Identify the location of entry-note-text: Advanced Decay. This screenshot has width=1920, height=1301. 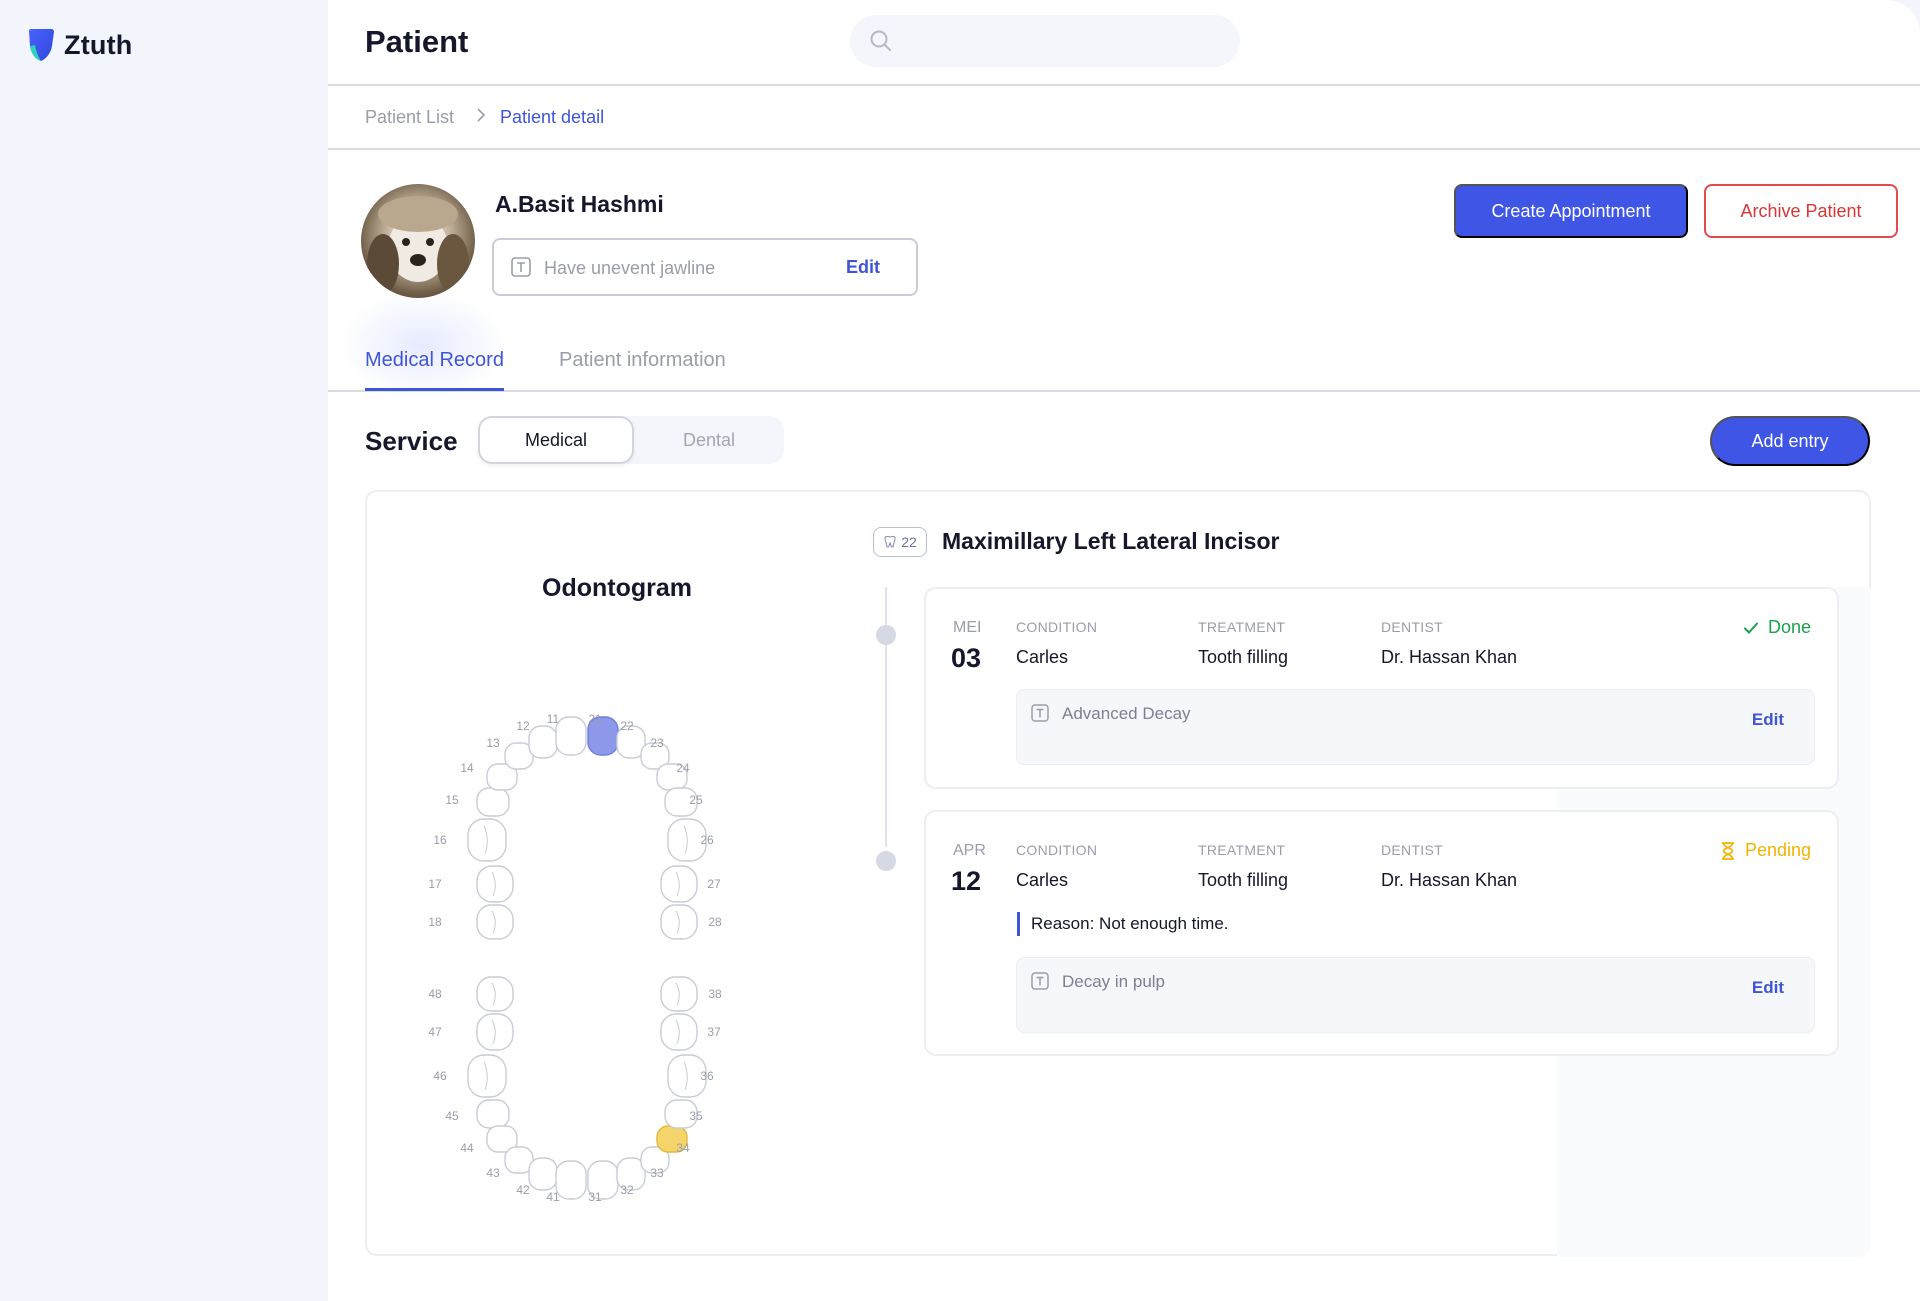
(1126, 713).